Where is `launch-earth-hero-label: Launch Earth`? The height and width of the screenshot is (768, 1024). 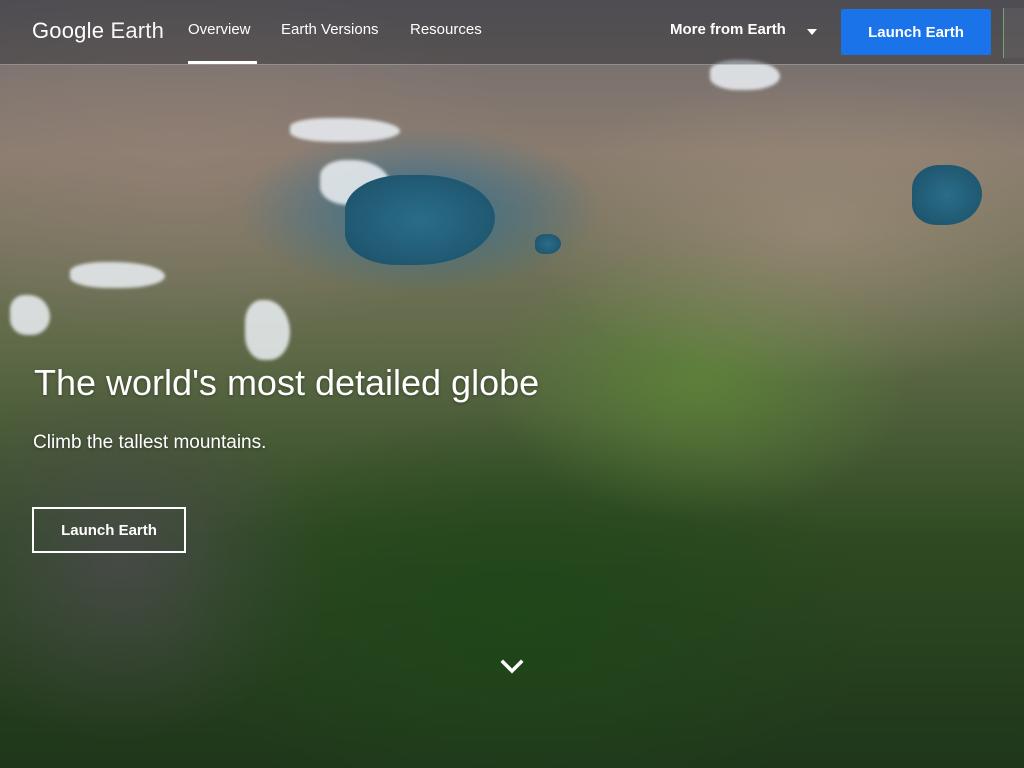
launch-earth-hero-label: Launch Earth is located at coordinates (109, 530).